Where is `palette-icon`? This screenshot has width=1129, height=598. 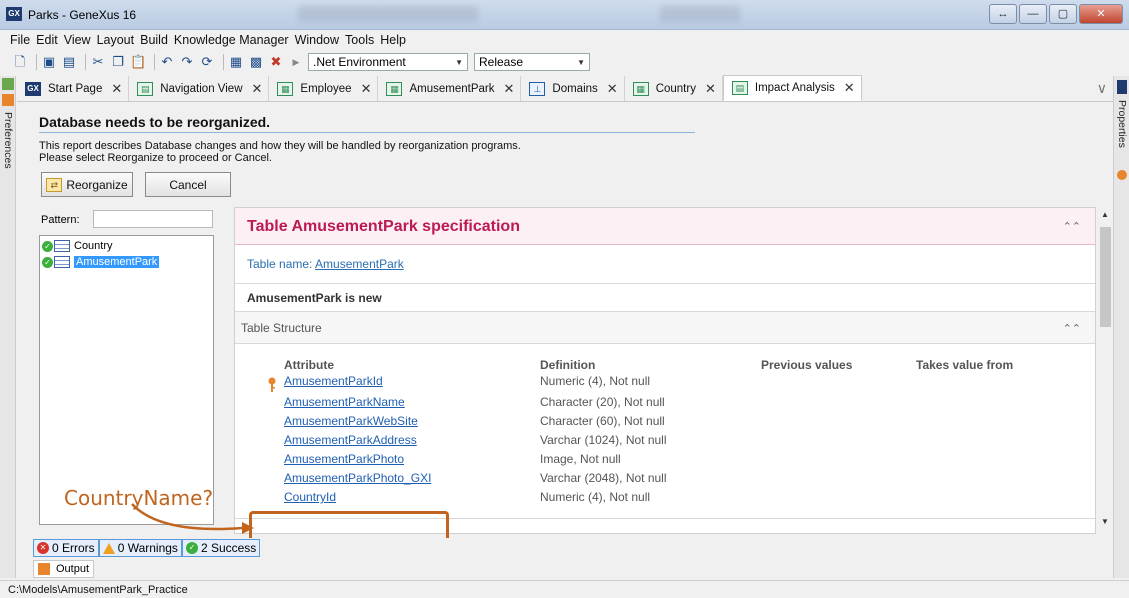
palette-icon is located at coordinates (1122, 175).